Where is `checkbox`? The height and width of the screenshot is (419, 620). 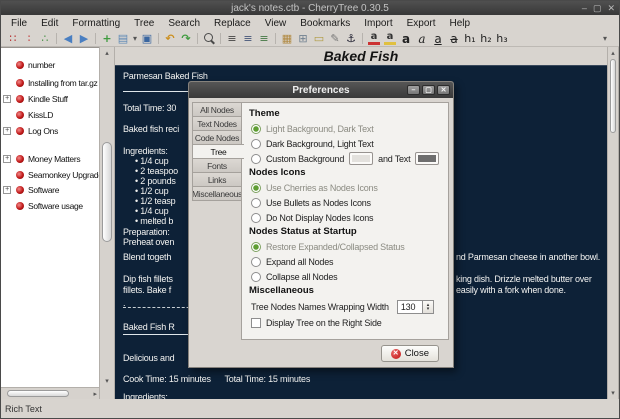 checkbox is located at coordinates (256, 322).